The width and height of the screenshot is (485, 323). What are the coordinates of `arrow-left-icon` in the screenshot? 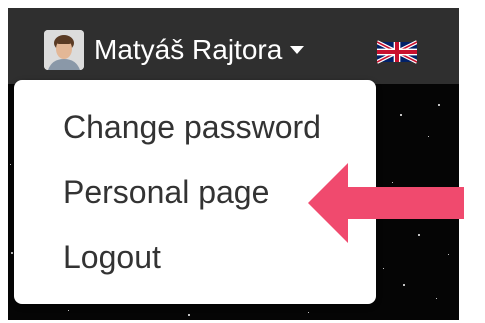 It's located at (386, 205).